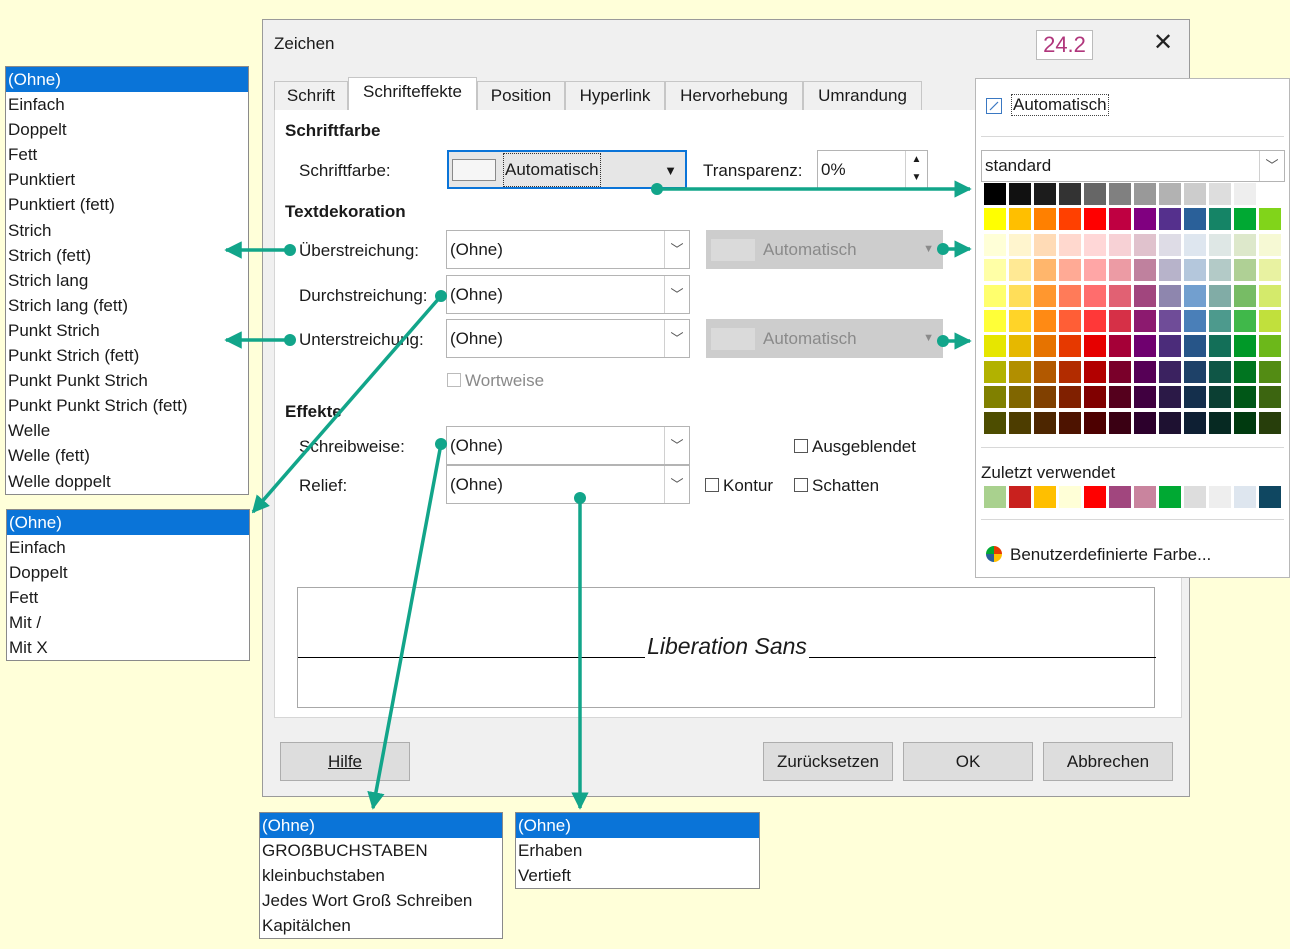  I want to click on connector-strikethrough, so click(347, 404).